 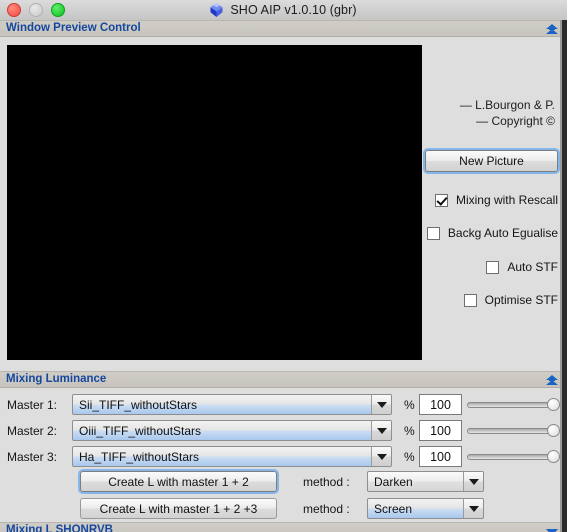 I want to click on percent-input-master-2: 100, so click(x=440, y=430).